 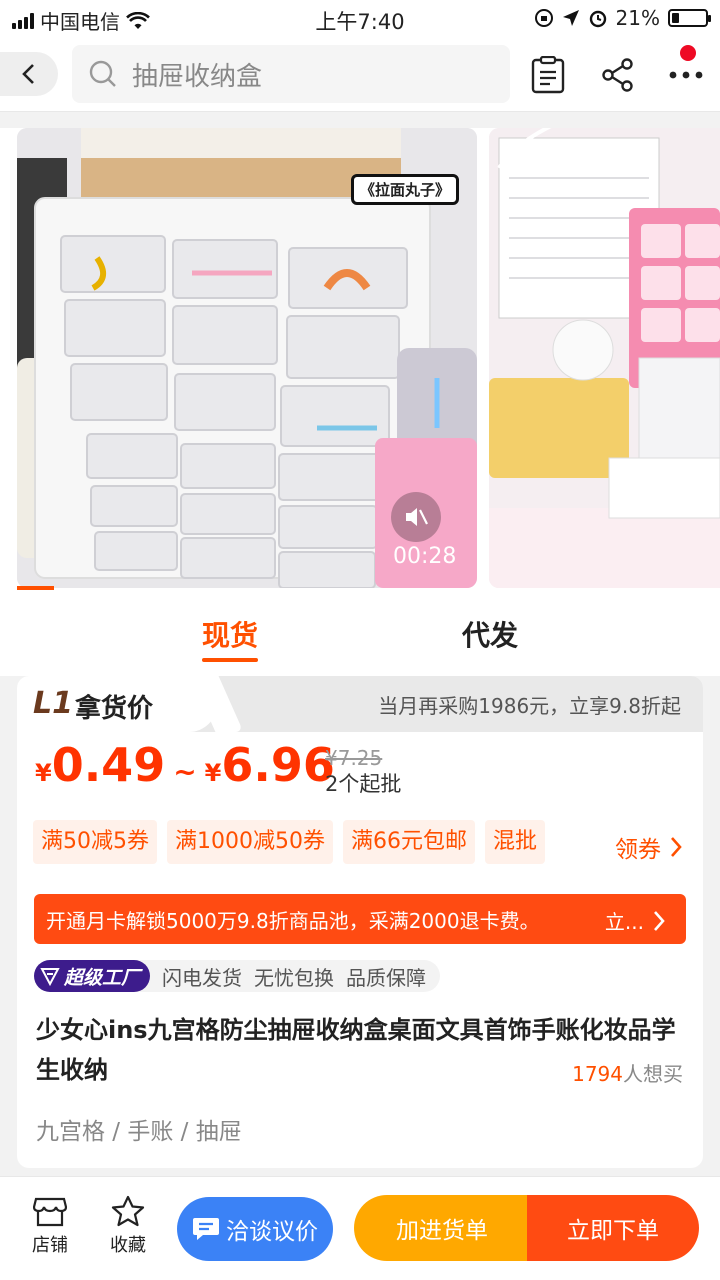 What do you see at coordinates (363, 784) in the screenshot?
I see `min-order-qty: 2个起批` at bounding box center [363, 784].